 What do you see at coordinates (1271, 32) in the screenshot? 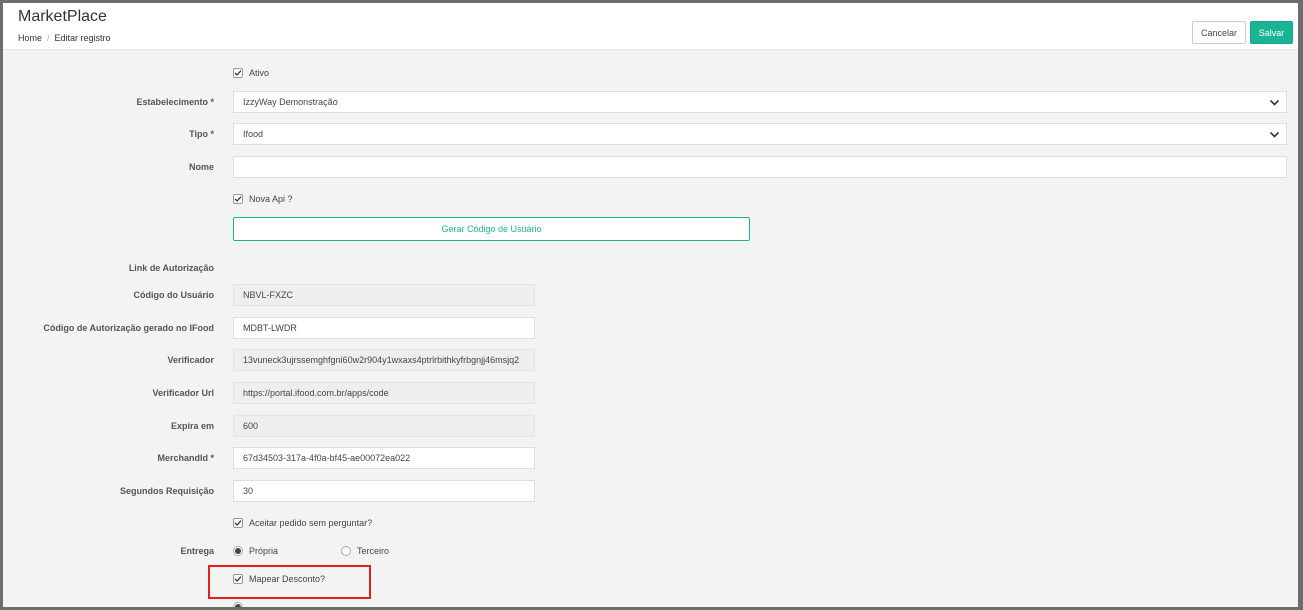
I see `save-button: Salvar` at bounding box center [1271, 32].